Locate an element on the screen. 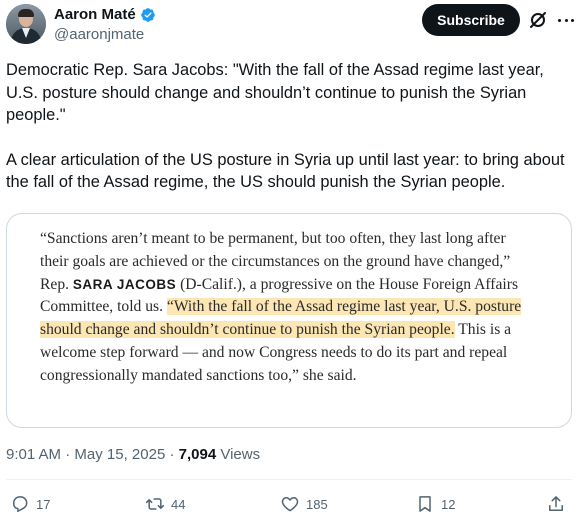 Image resolution: width=580 pixels, height=525 pixels. grok-icon is located at coordinates (538, 20).